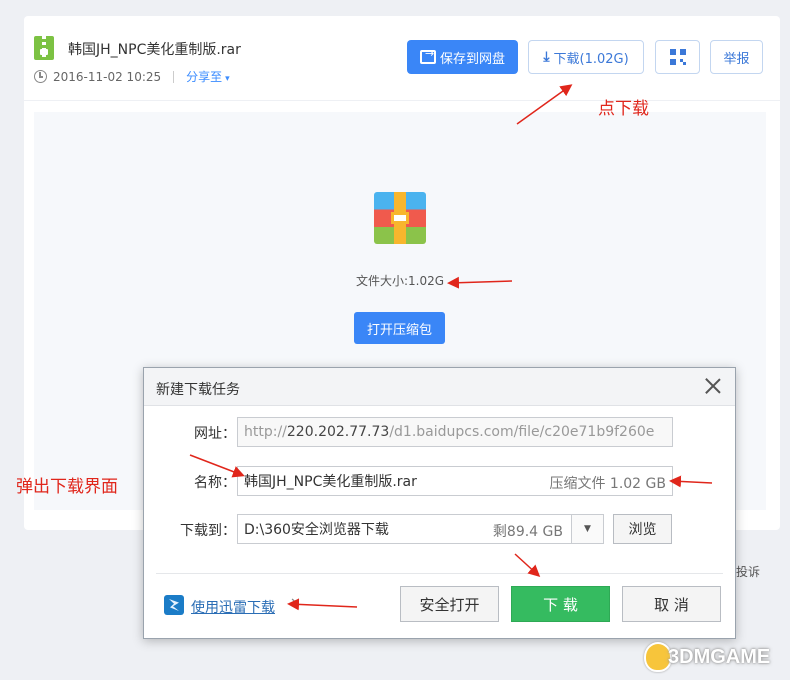  I want to click on url-prefix: http://, so click(265, 432).